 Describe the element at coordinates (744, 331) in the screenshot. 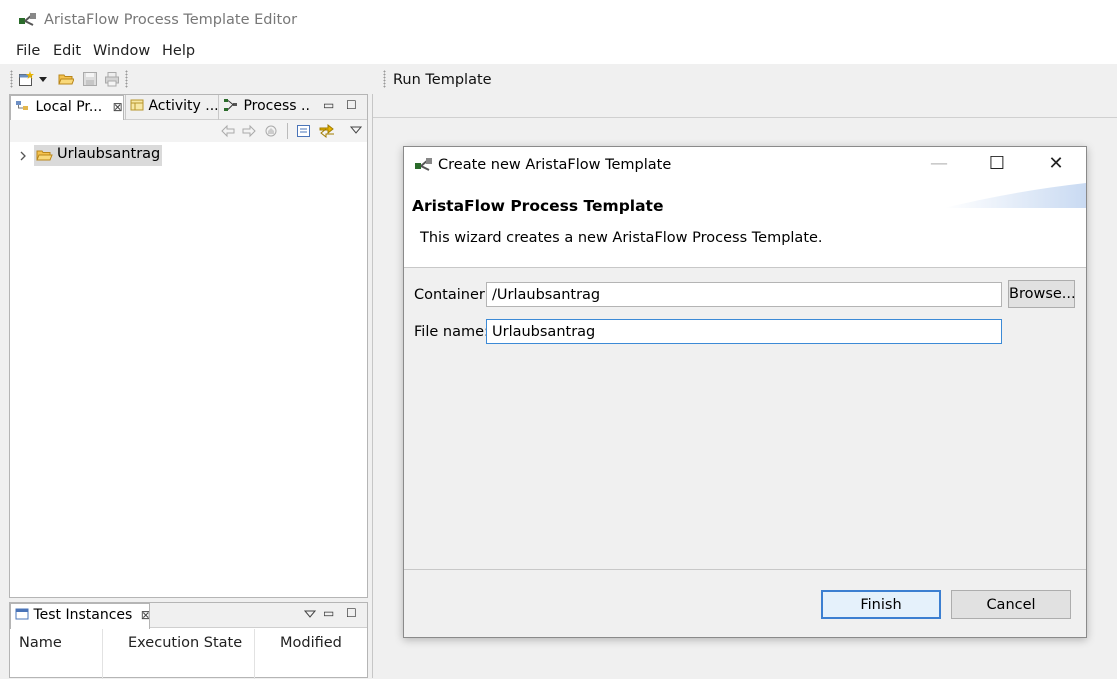

I see `file-name-input` at that location.